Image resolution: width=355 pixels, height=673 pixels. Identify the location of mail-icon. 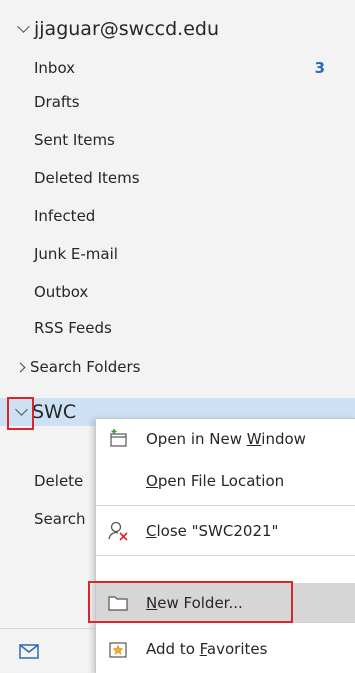
(29, 651).